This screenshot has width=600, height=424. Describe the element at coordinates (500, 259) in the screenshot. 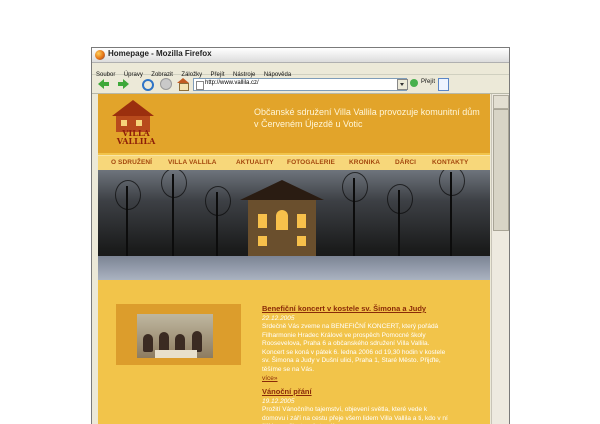

I see `vertical-scrollbar` at that location.